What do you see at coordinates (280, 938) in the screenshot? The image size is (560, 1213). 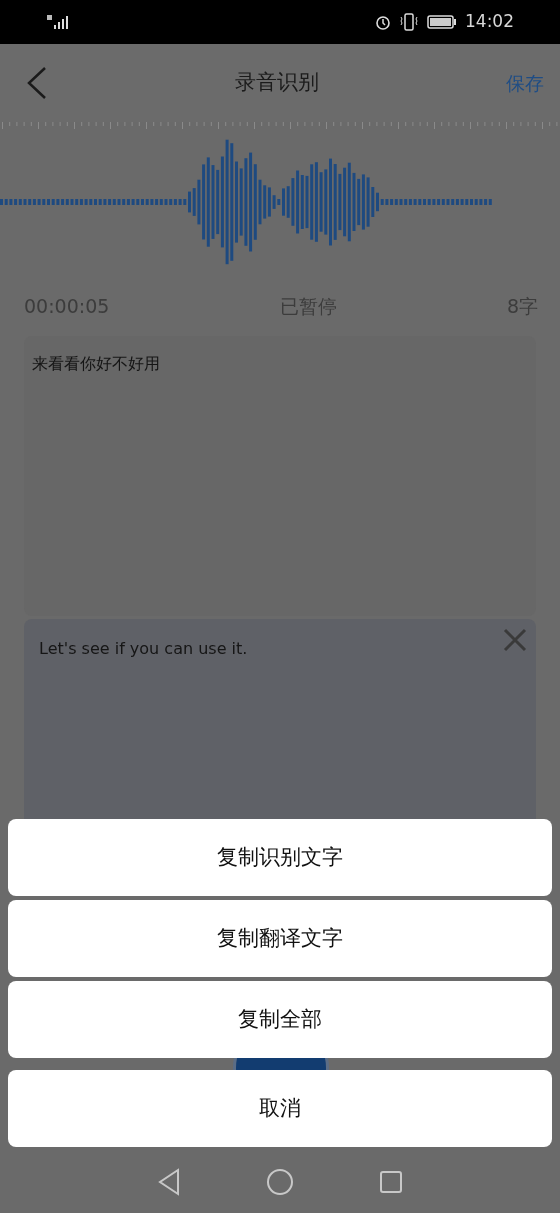 I see `sheet-option: 复制翻译文字` at bounding box center [280, 938].